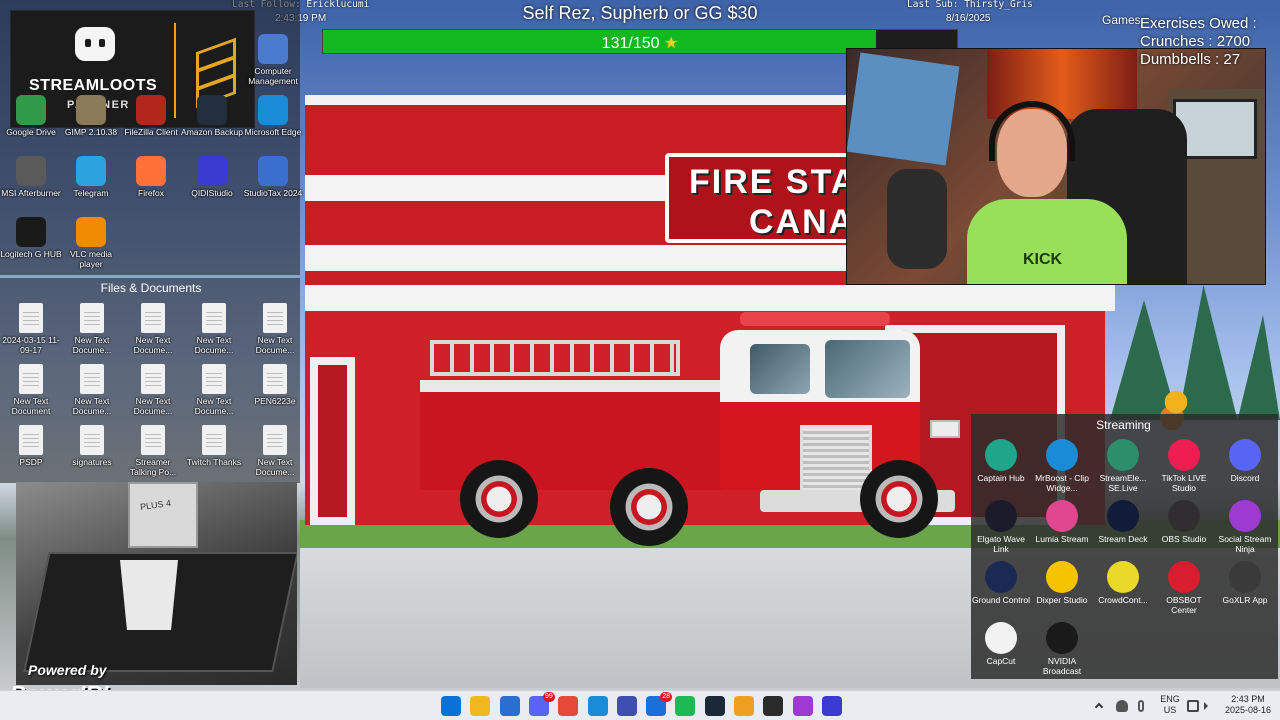 Image resolution: width=1280 pixels, height=720 pixels. Describe the element at coordinates (1122, 706) in the screenshot. I see `onedrive-icon` at that location.